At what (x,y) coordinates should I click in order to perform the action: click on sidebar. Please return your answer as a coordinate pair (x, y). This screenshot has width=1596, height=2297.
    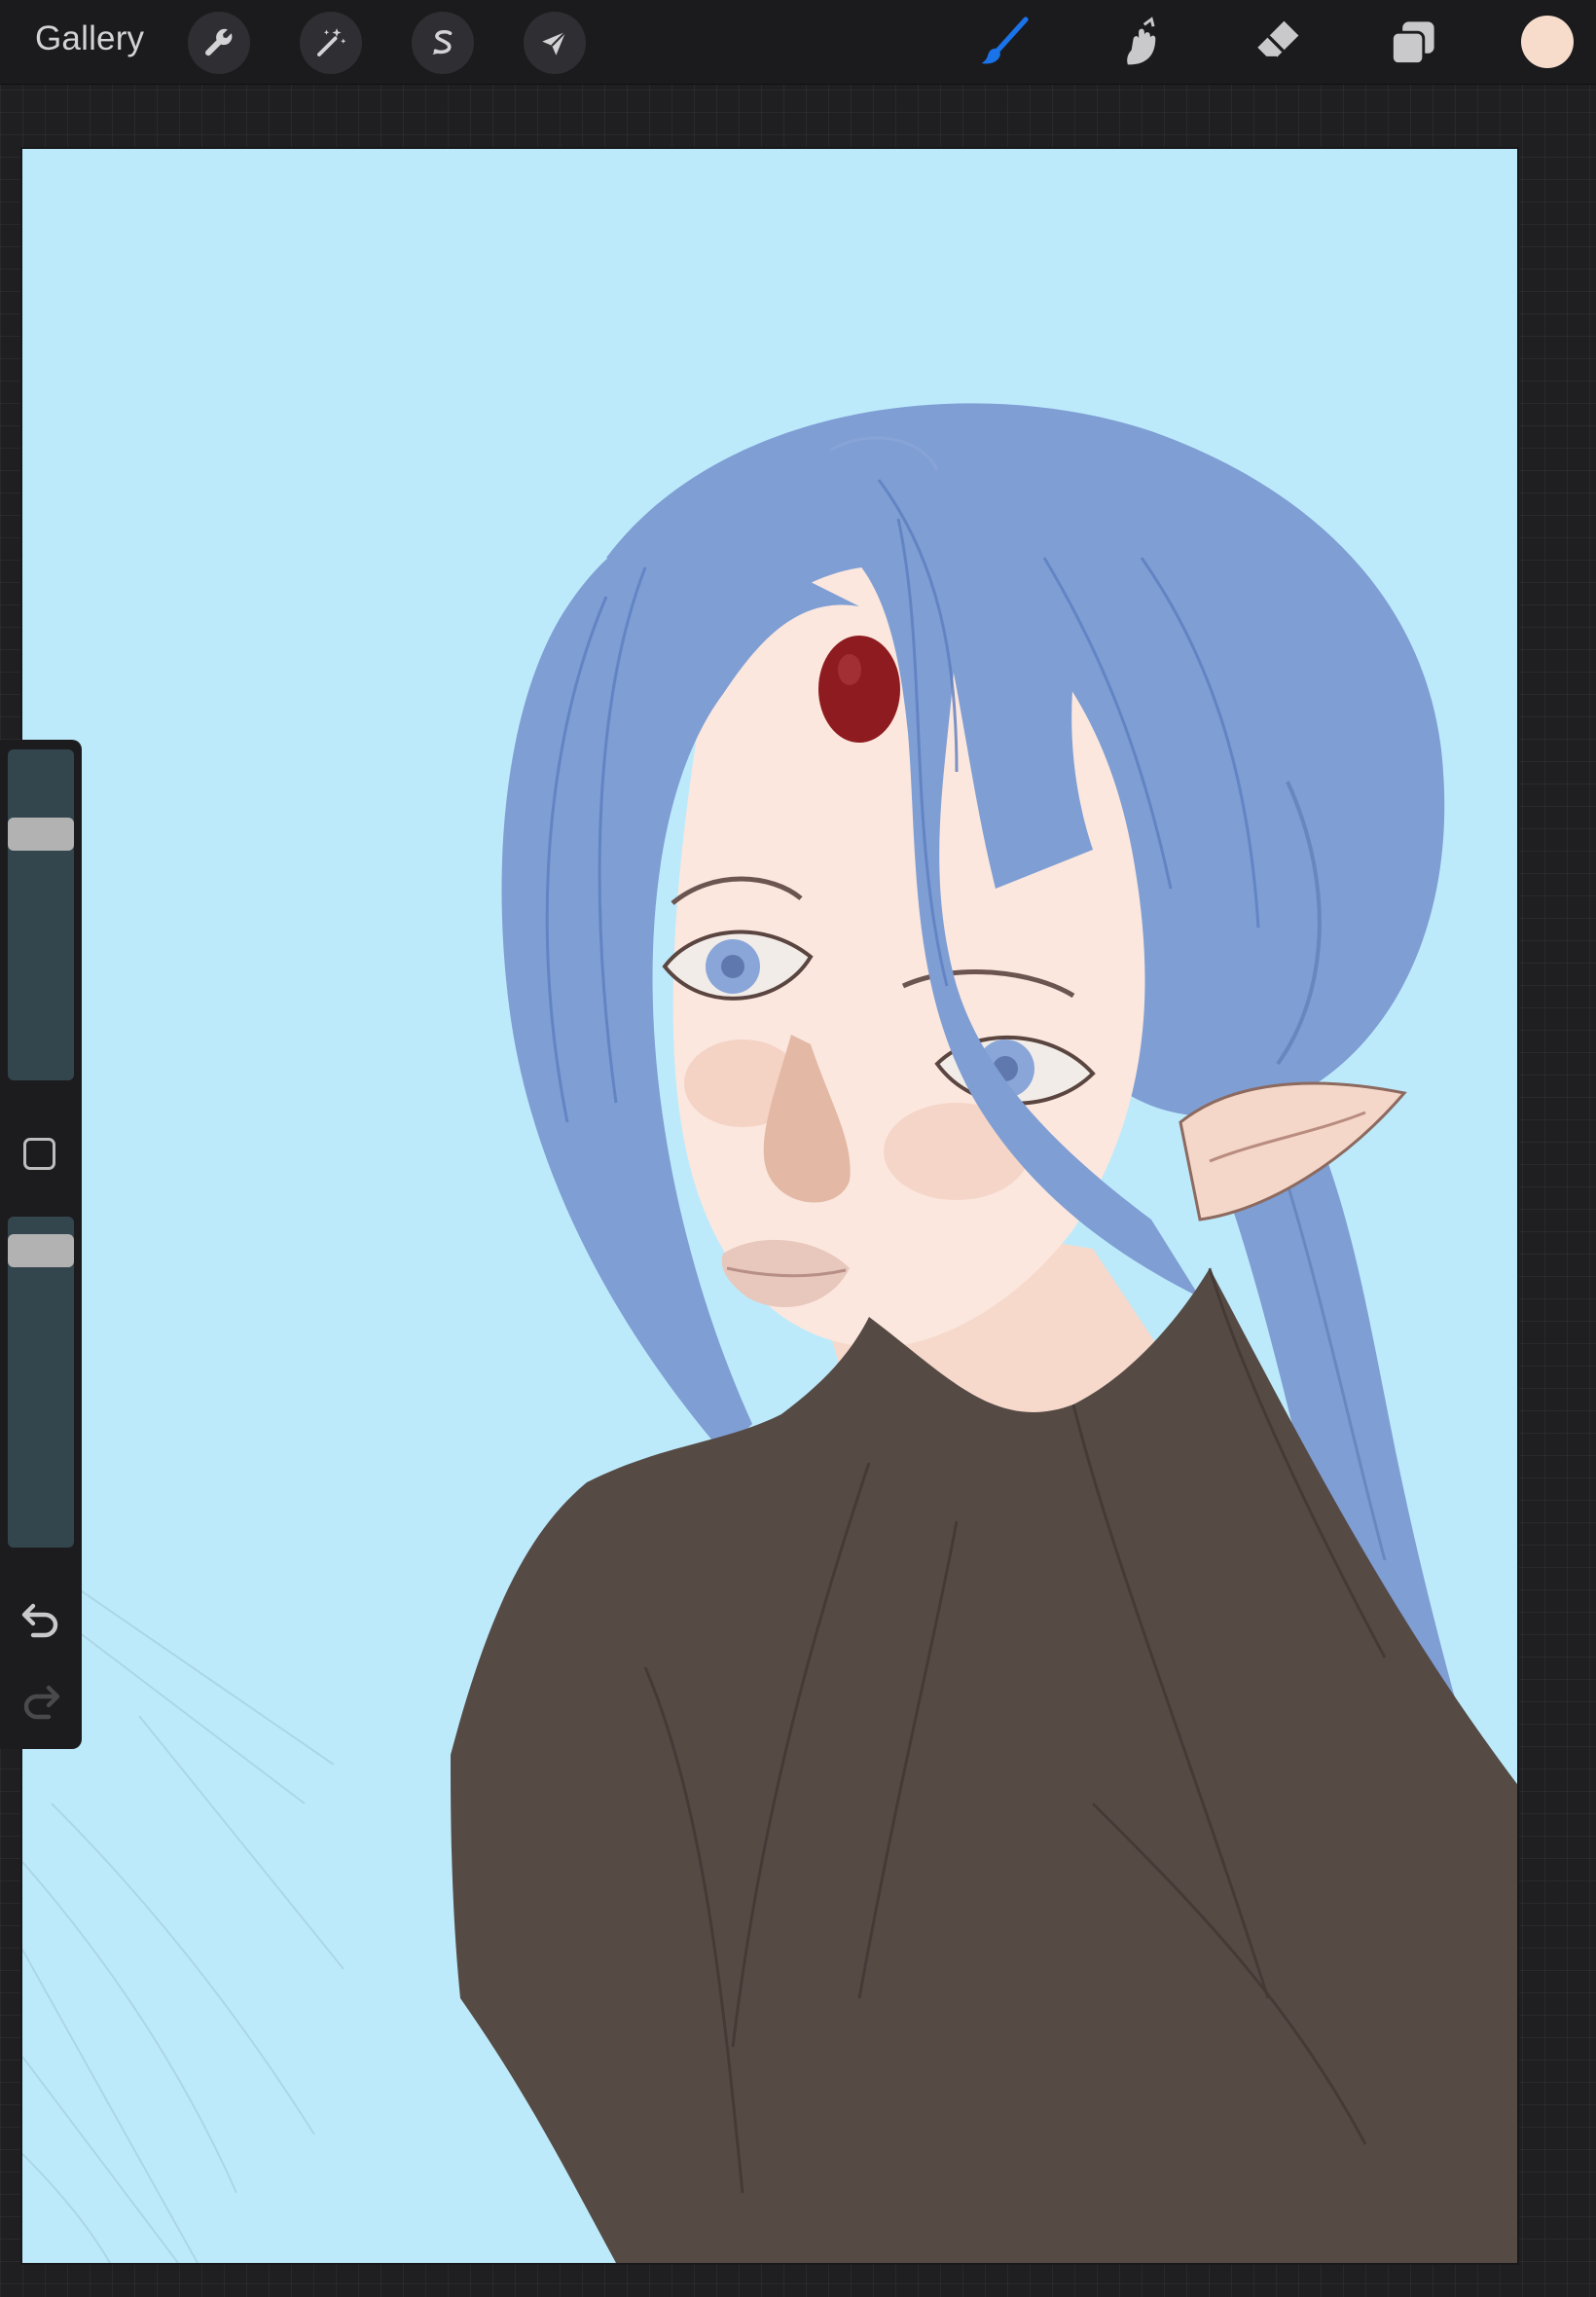
    Looking at the image, I should click on (41, 1244).